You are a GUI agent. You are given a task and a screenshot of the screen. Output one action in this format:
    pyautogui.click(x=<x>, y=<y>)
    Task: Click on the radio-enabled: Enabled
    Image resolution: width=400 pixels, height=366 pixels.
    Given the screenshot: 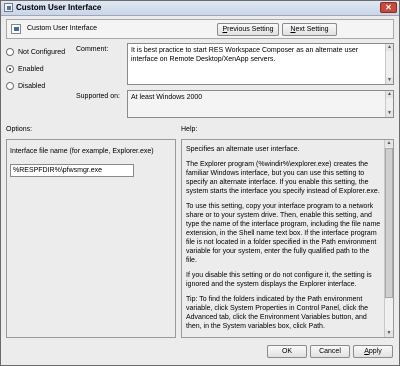 What is the action you would take?
    pyautogui.click(x=25, y=69)
    